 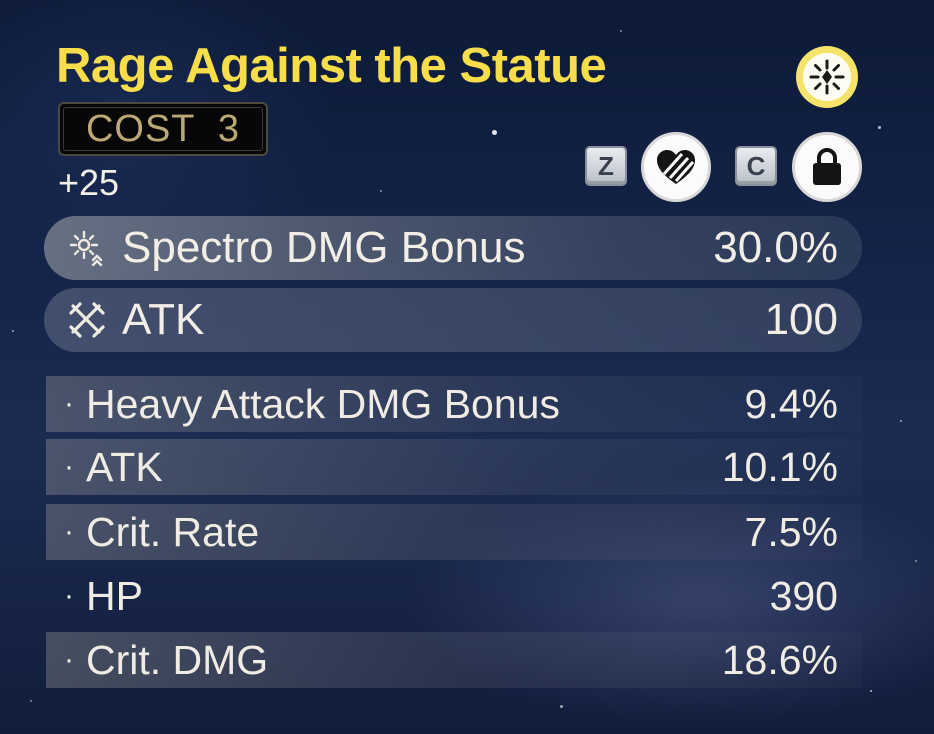 I want to click on heart-broken-icon, so click(x=676, y=167).